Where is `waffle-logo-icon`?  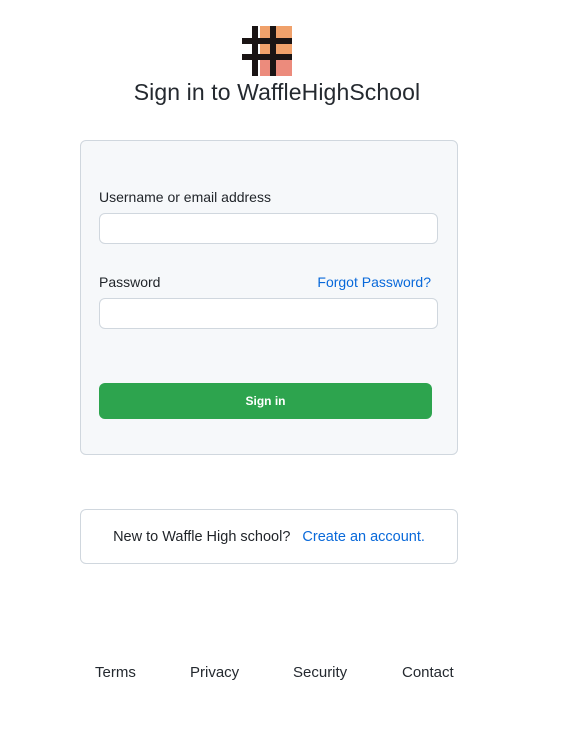 waffle-logo-icon is located at coordinates (267, 51).